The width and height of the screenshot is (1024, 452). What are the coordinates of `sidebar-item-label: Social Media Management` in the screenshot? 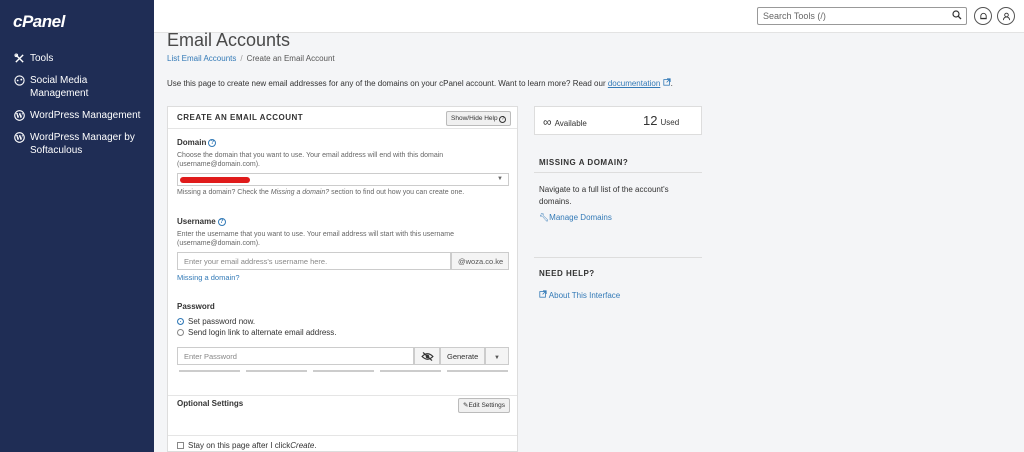 It's located at (59, 87).